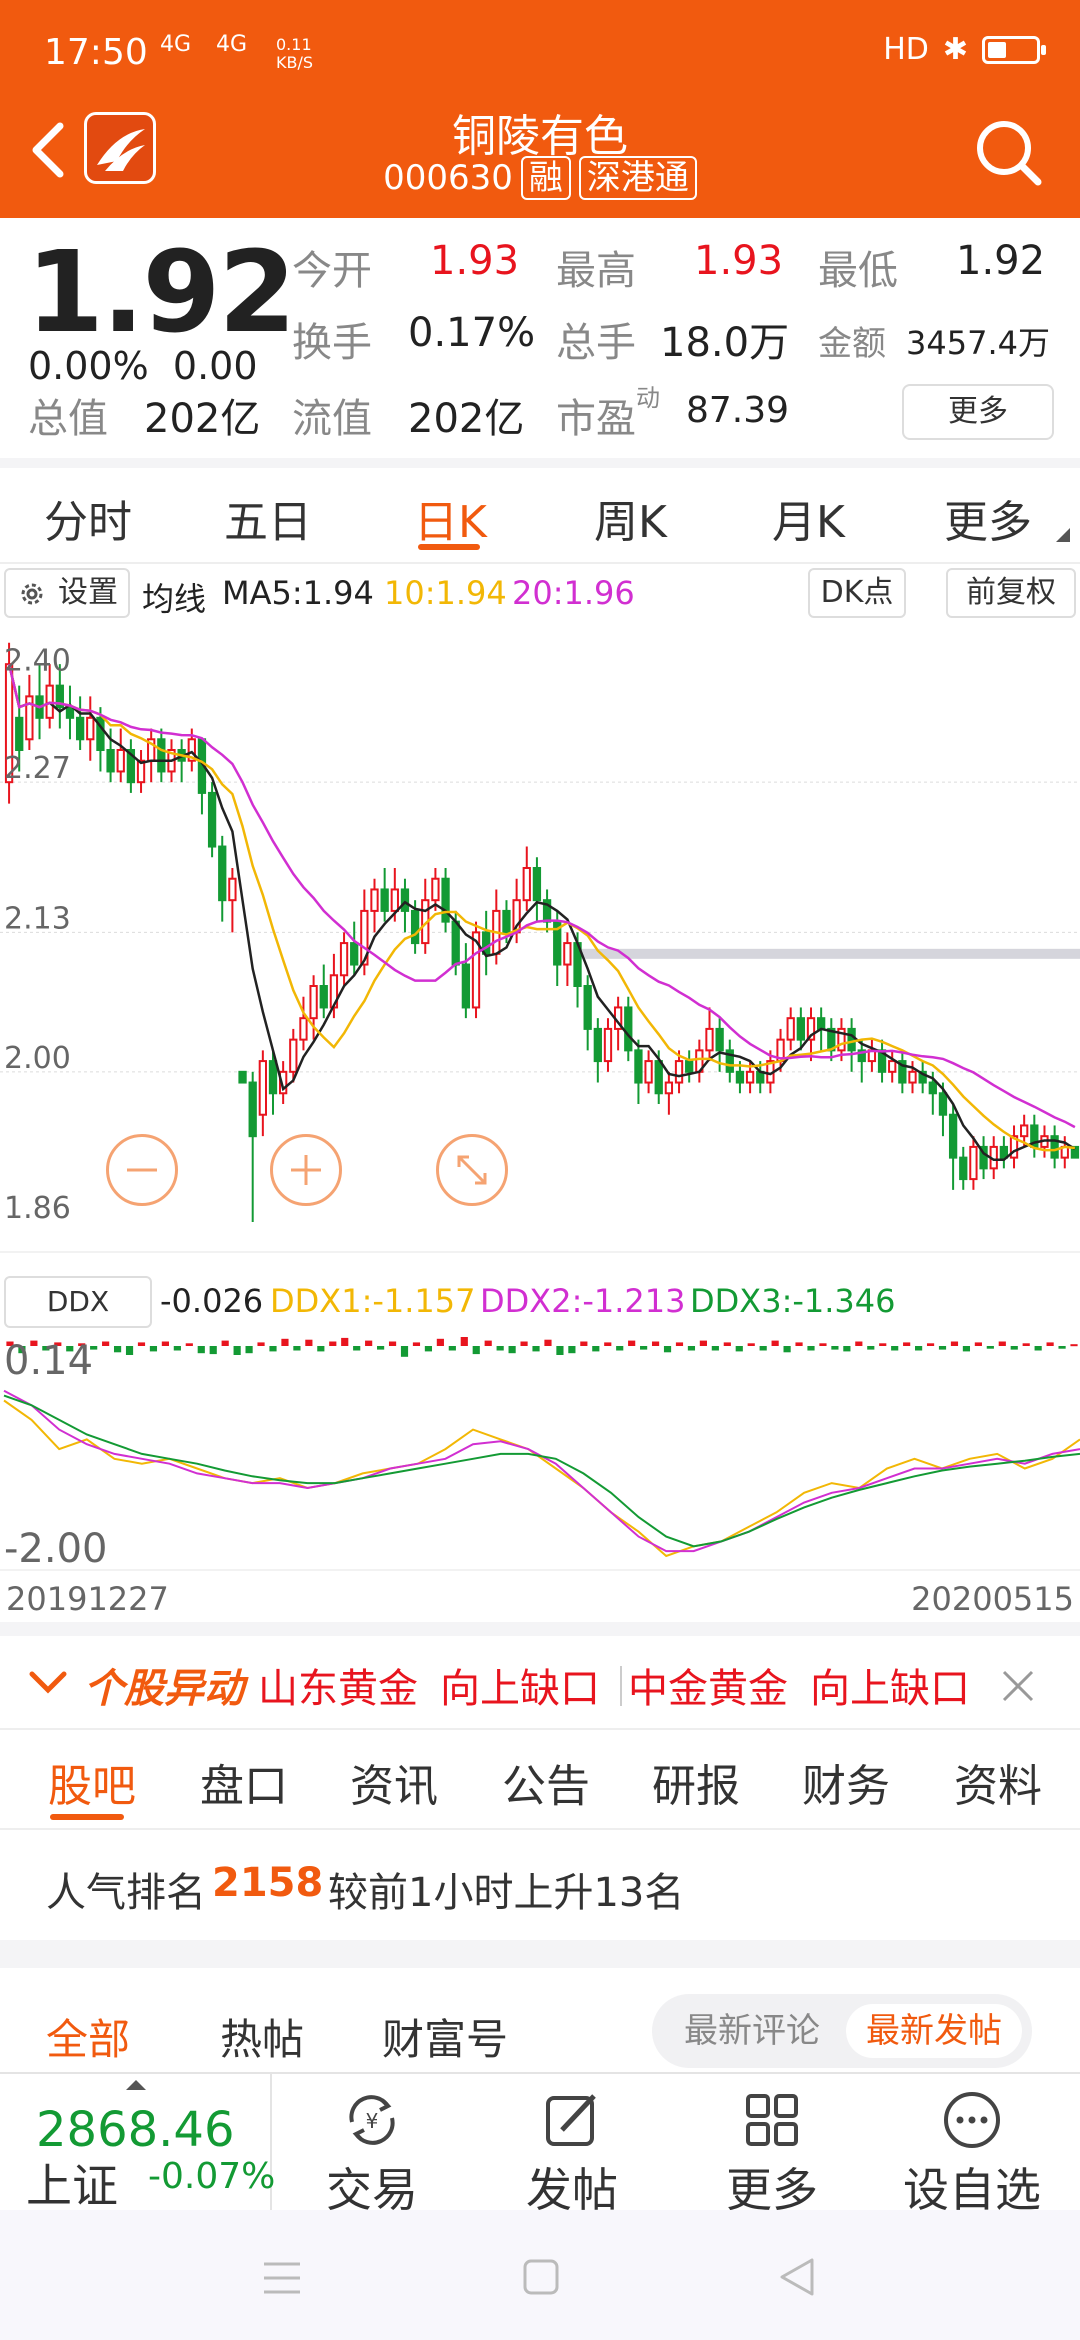  Describe the element at coordinates (796, 2277) in the screenshot. I see `back-nav-icon` at that location.